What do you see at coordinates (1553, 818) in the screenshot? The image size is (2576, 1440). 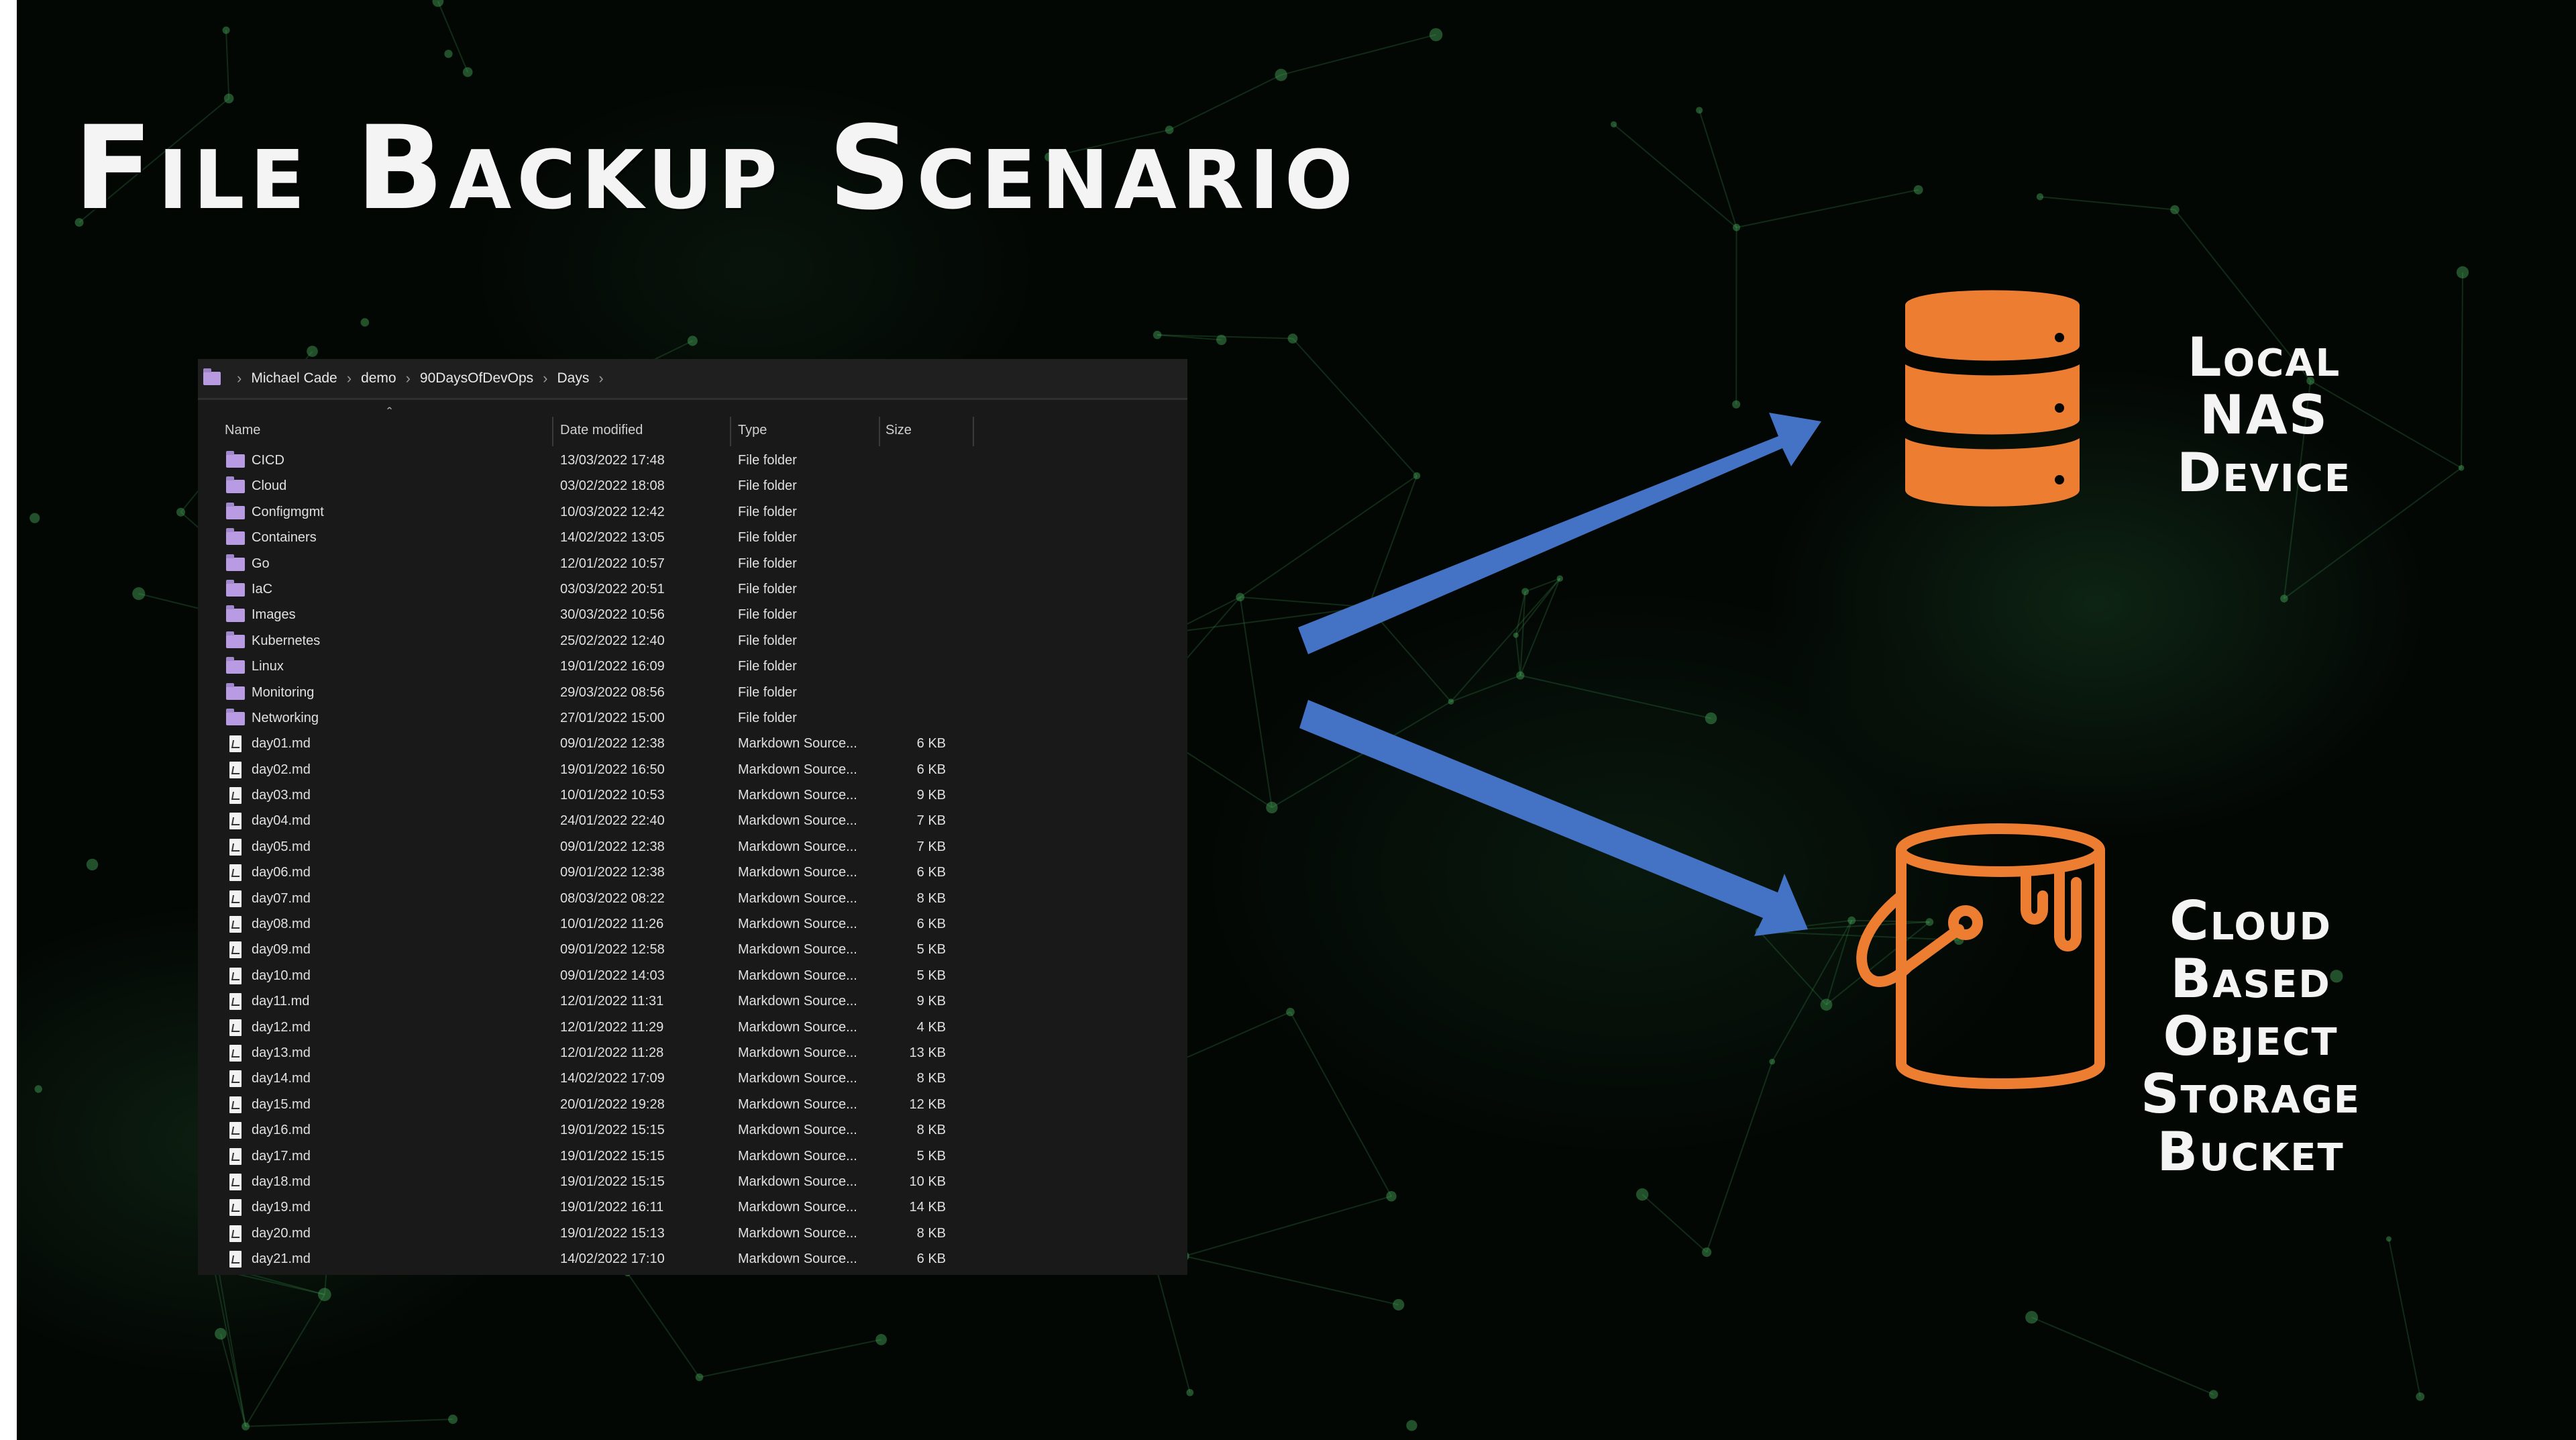 I see `arrow-to-cloud` at bounding box center [1553, 818].